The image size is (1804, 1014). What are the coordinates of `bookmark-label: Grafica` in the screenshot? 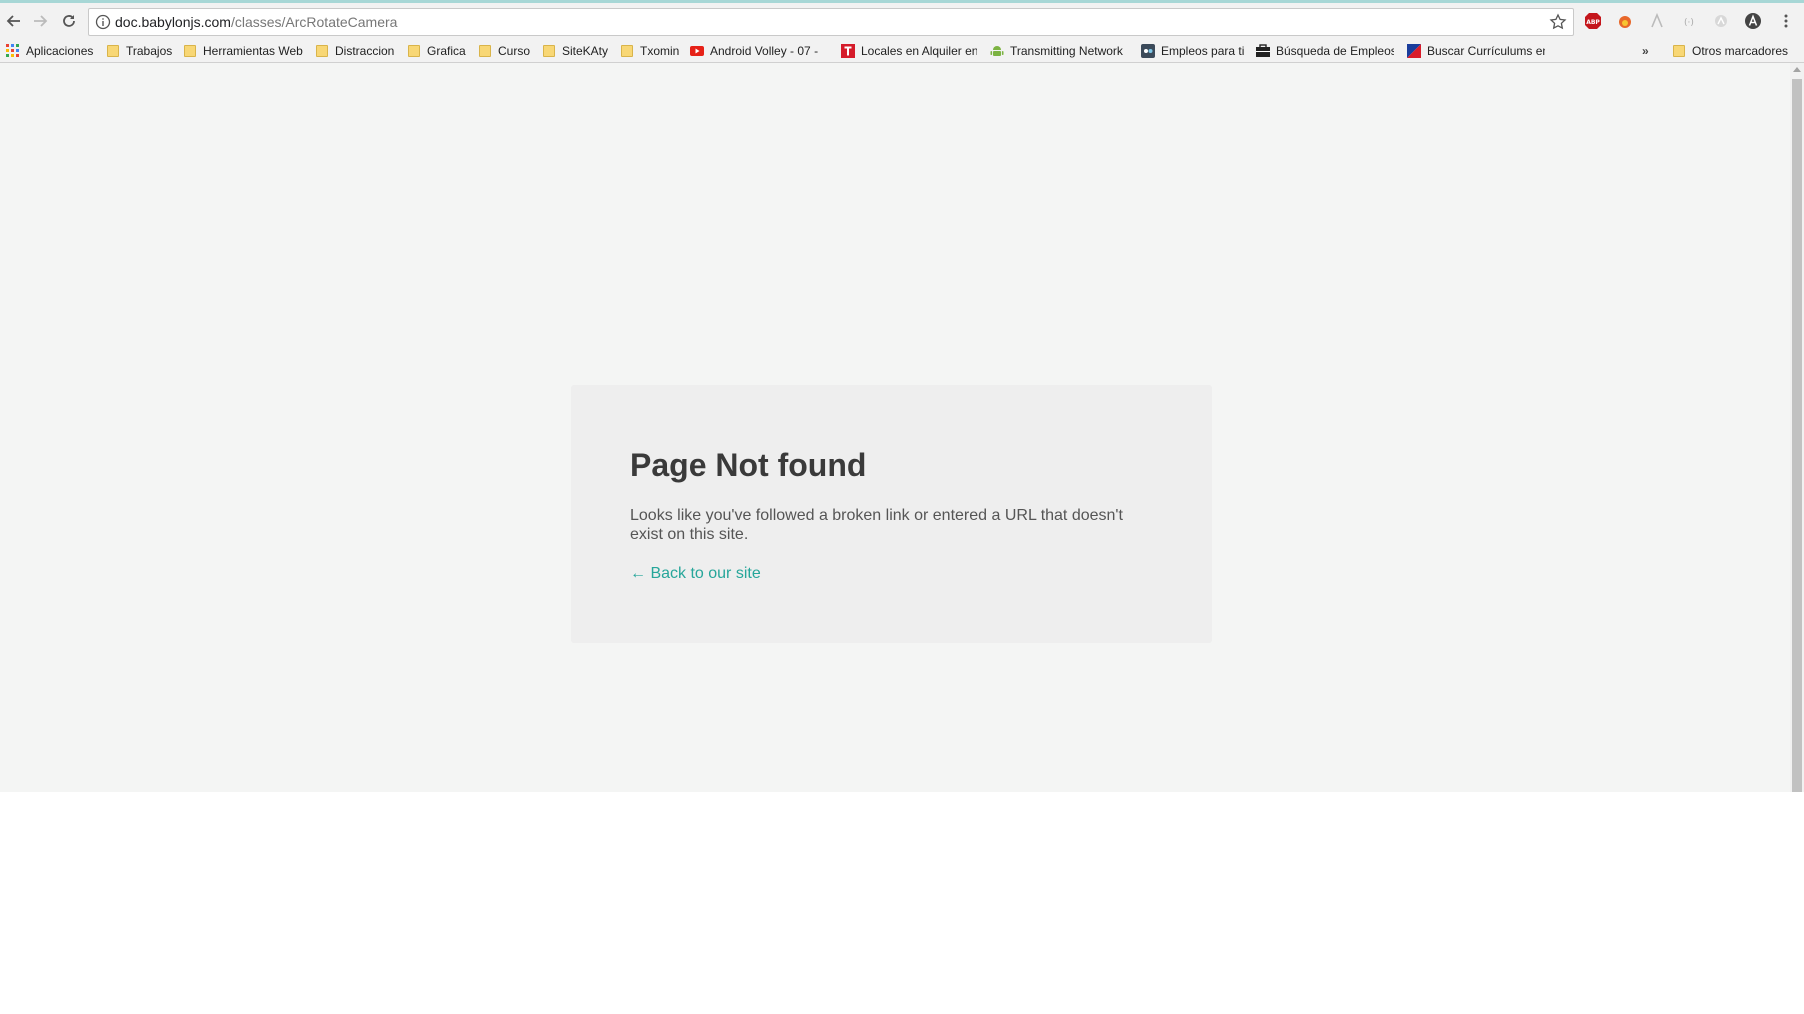 It's located at (446, 51).